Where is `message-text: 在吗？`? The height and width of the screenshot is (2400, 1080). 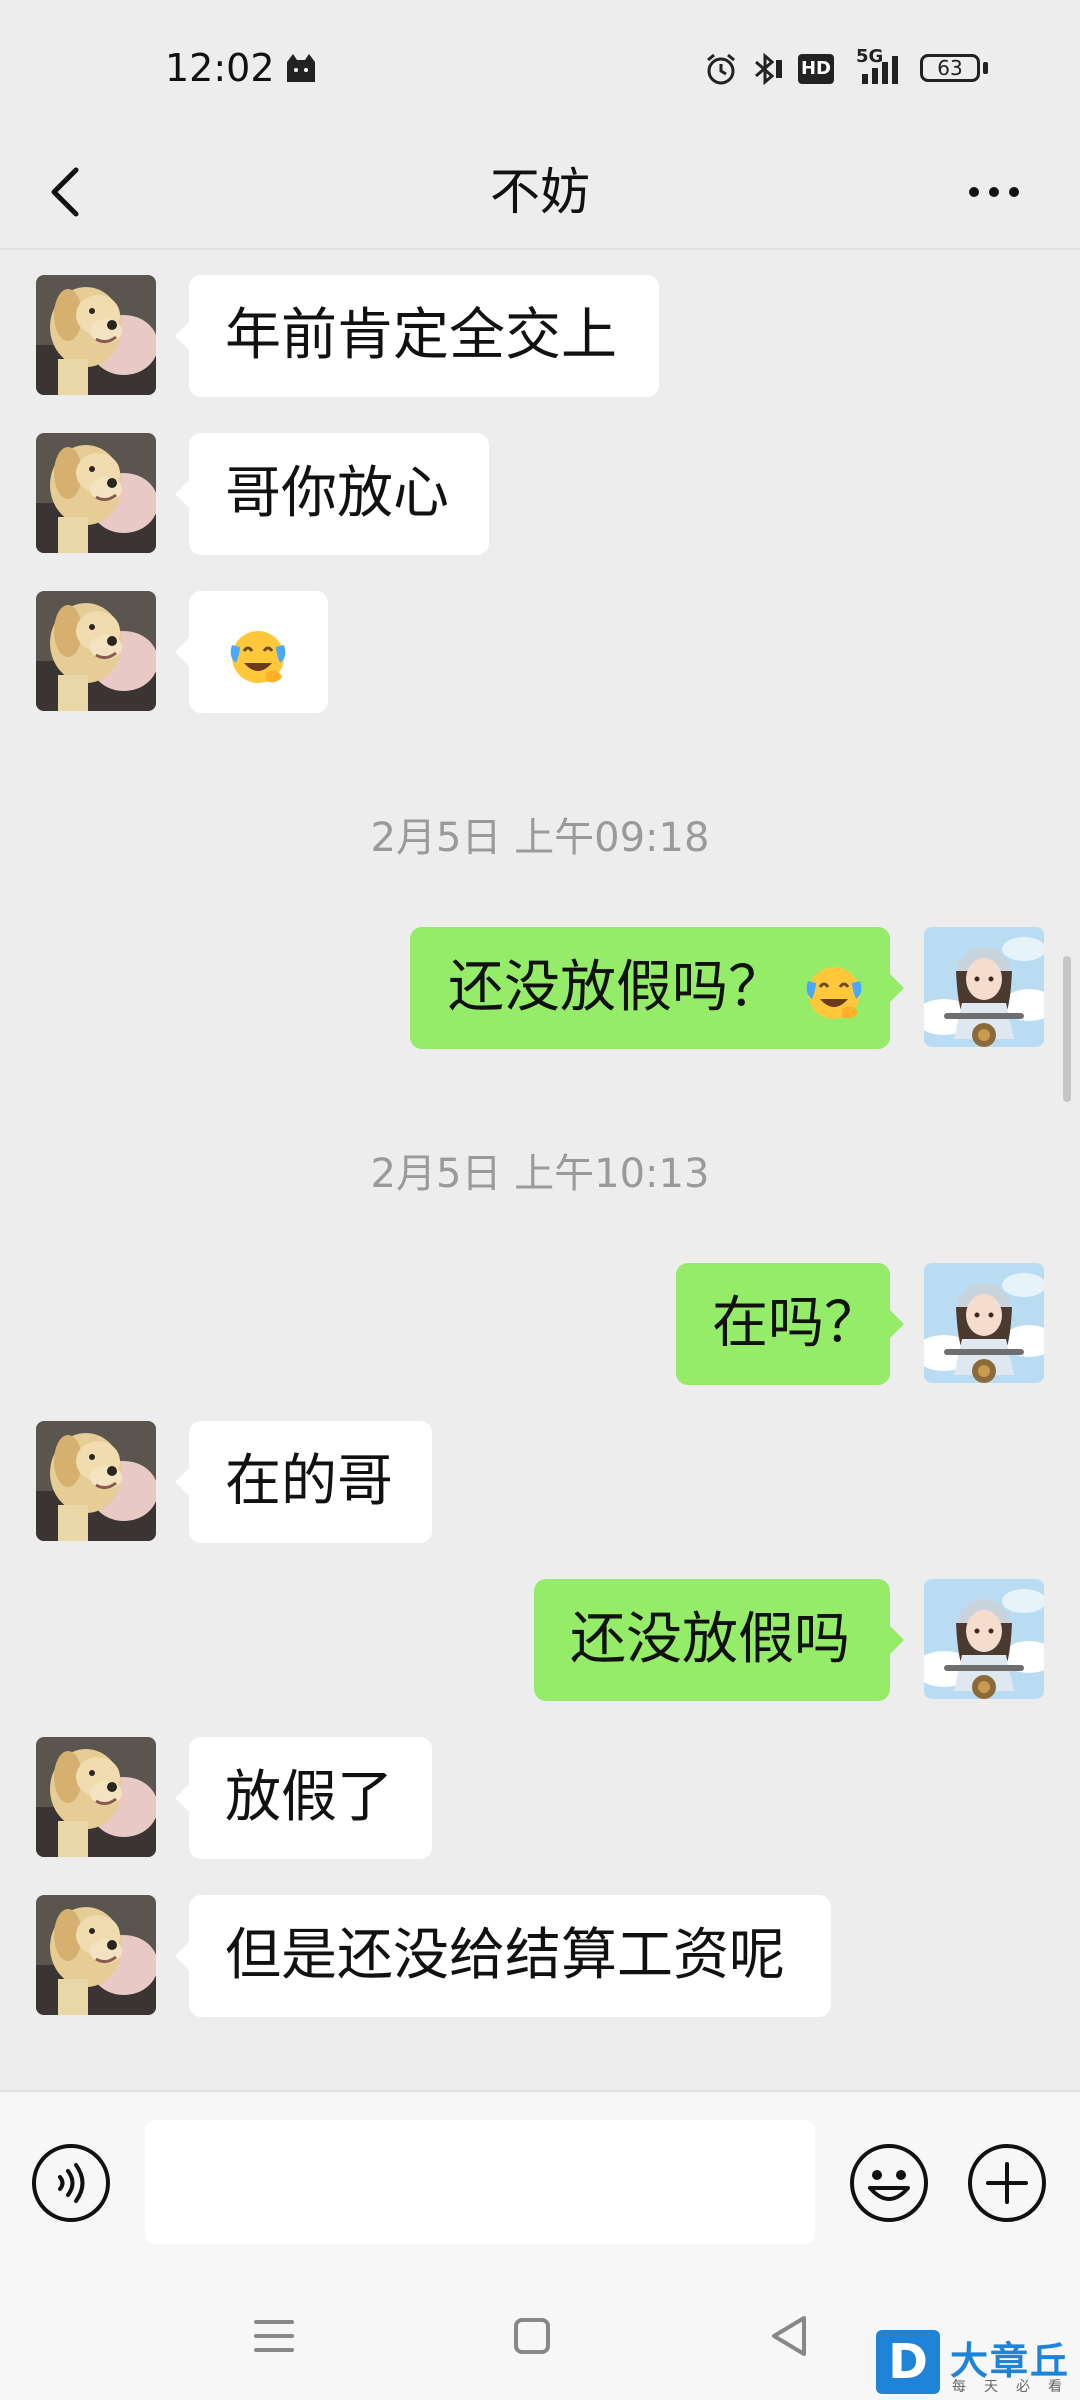
message-text: 在吗？ is located at coordinates (796, 1323).